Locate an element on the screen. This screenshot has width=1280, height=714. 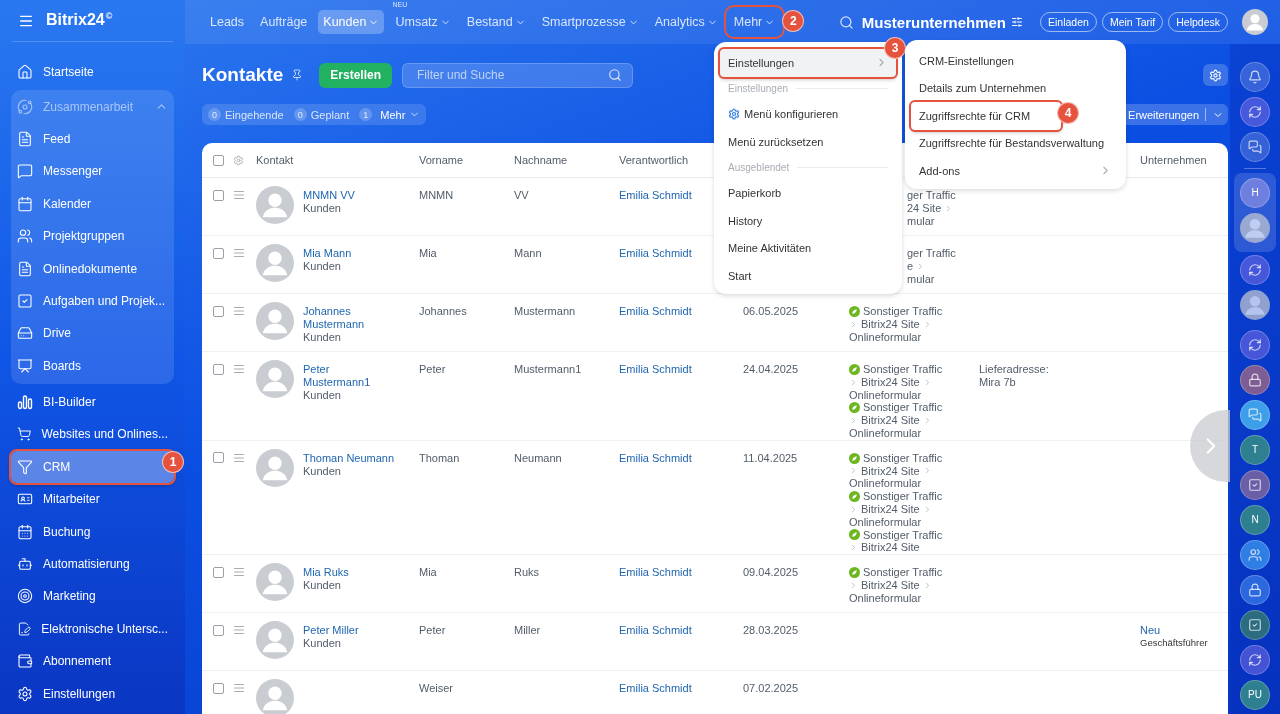
search-input: Filter und Suche is located at coordinates (505, 75).